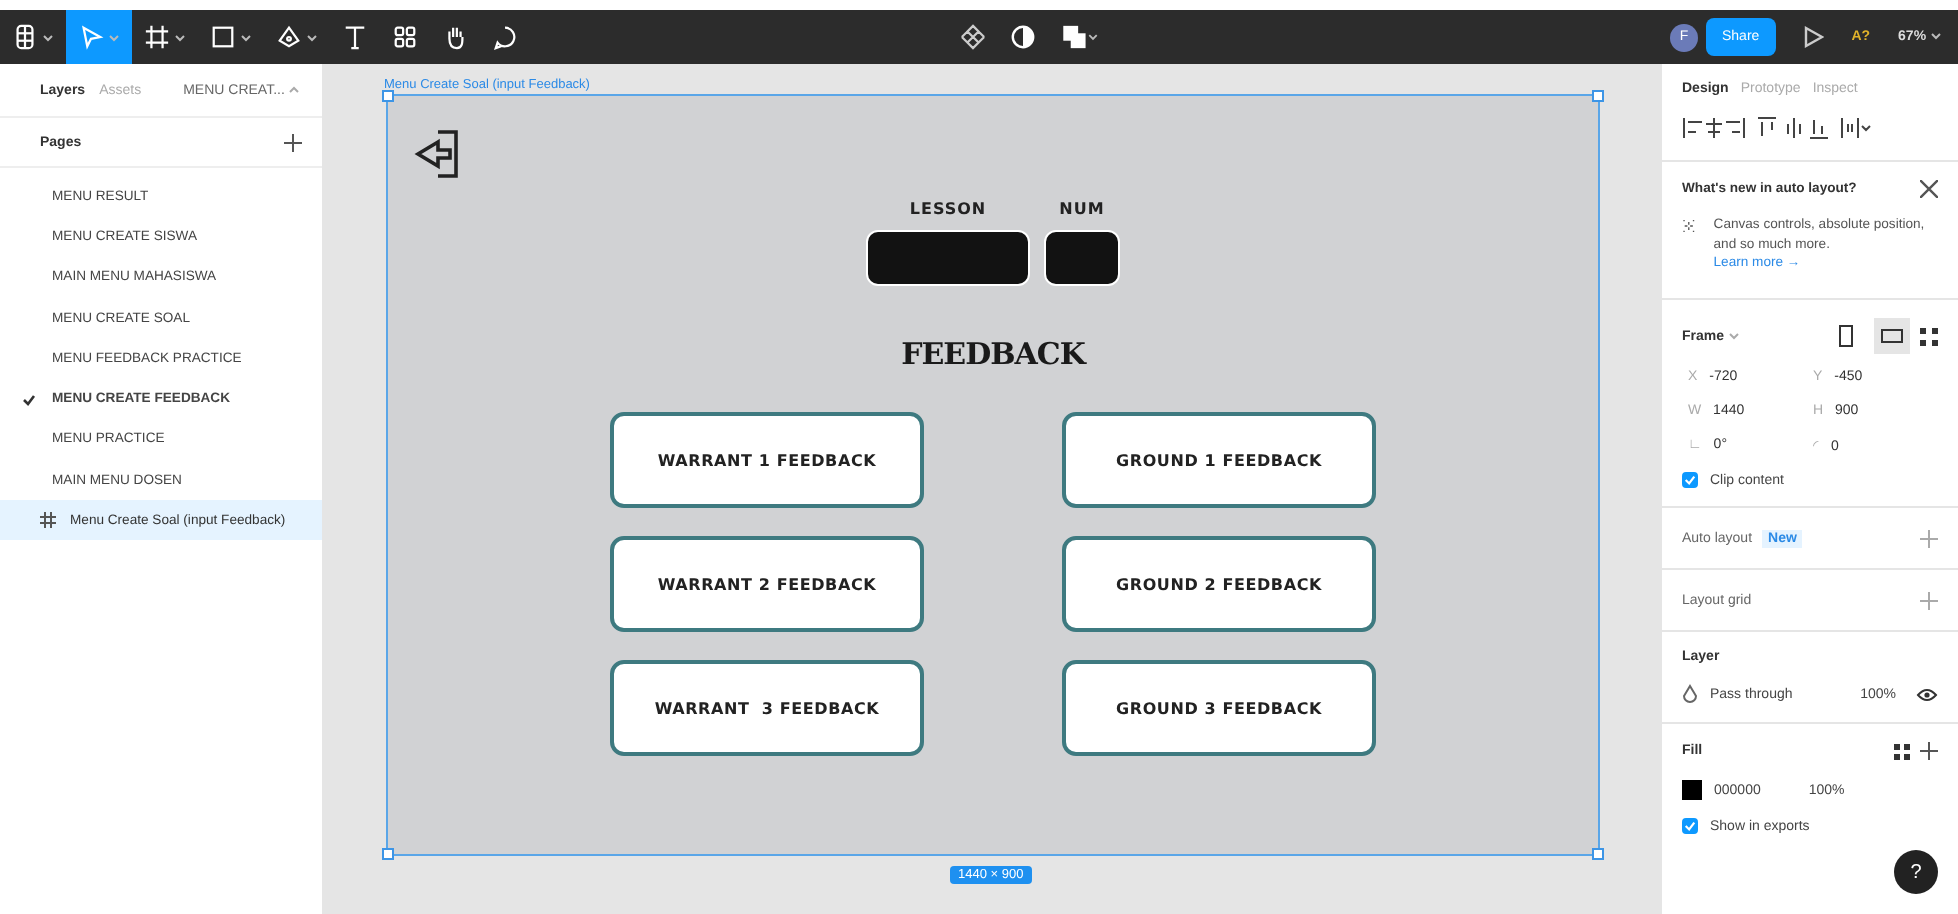  I want to click on speech-bubble-icon, so click(505, 37).